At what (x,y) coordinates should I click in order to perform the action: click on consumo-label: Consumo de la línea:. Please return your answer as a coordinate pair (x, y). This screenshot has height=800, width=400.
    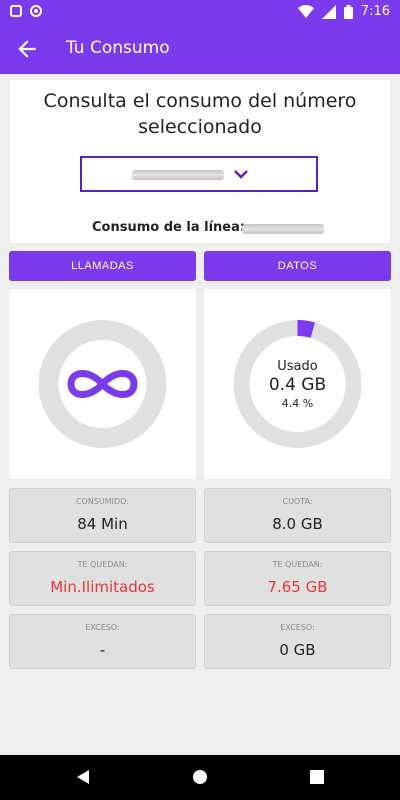
    Looking at the image, I should click on (169, 227).